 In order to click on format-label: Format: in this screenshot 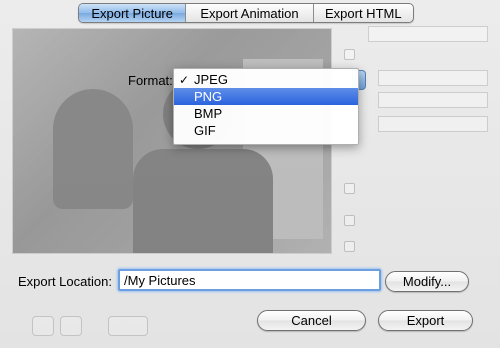, I will do `click(150, 80)`.